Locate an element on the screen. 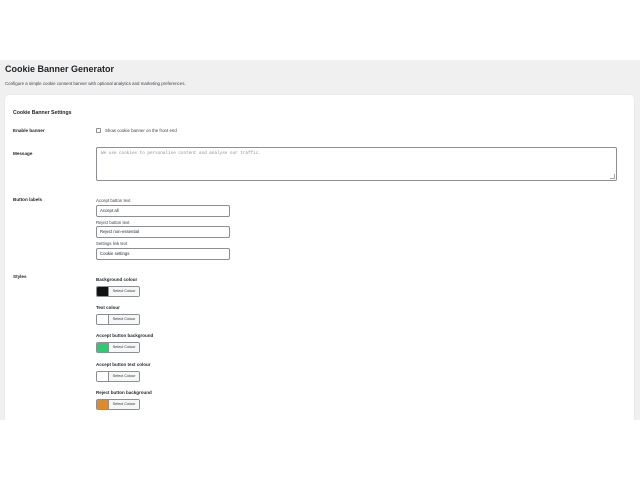 This screenshot has width=640, height=480. reject-button-text-label: Reject button text is located at coordinates (113, 222).